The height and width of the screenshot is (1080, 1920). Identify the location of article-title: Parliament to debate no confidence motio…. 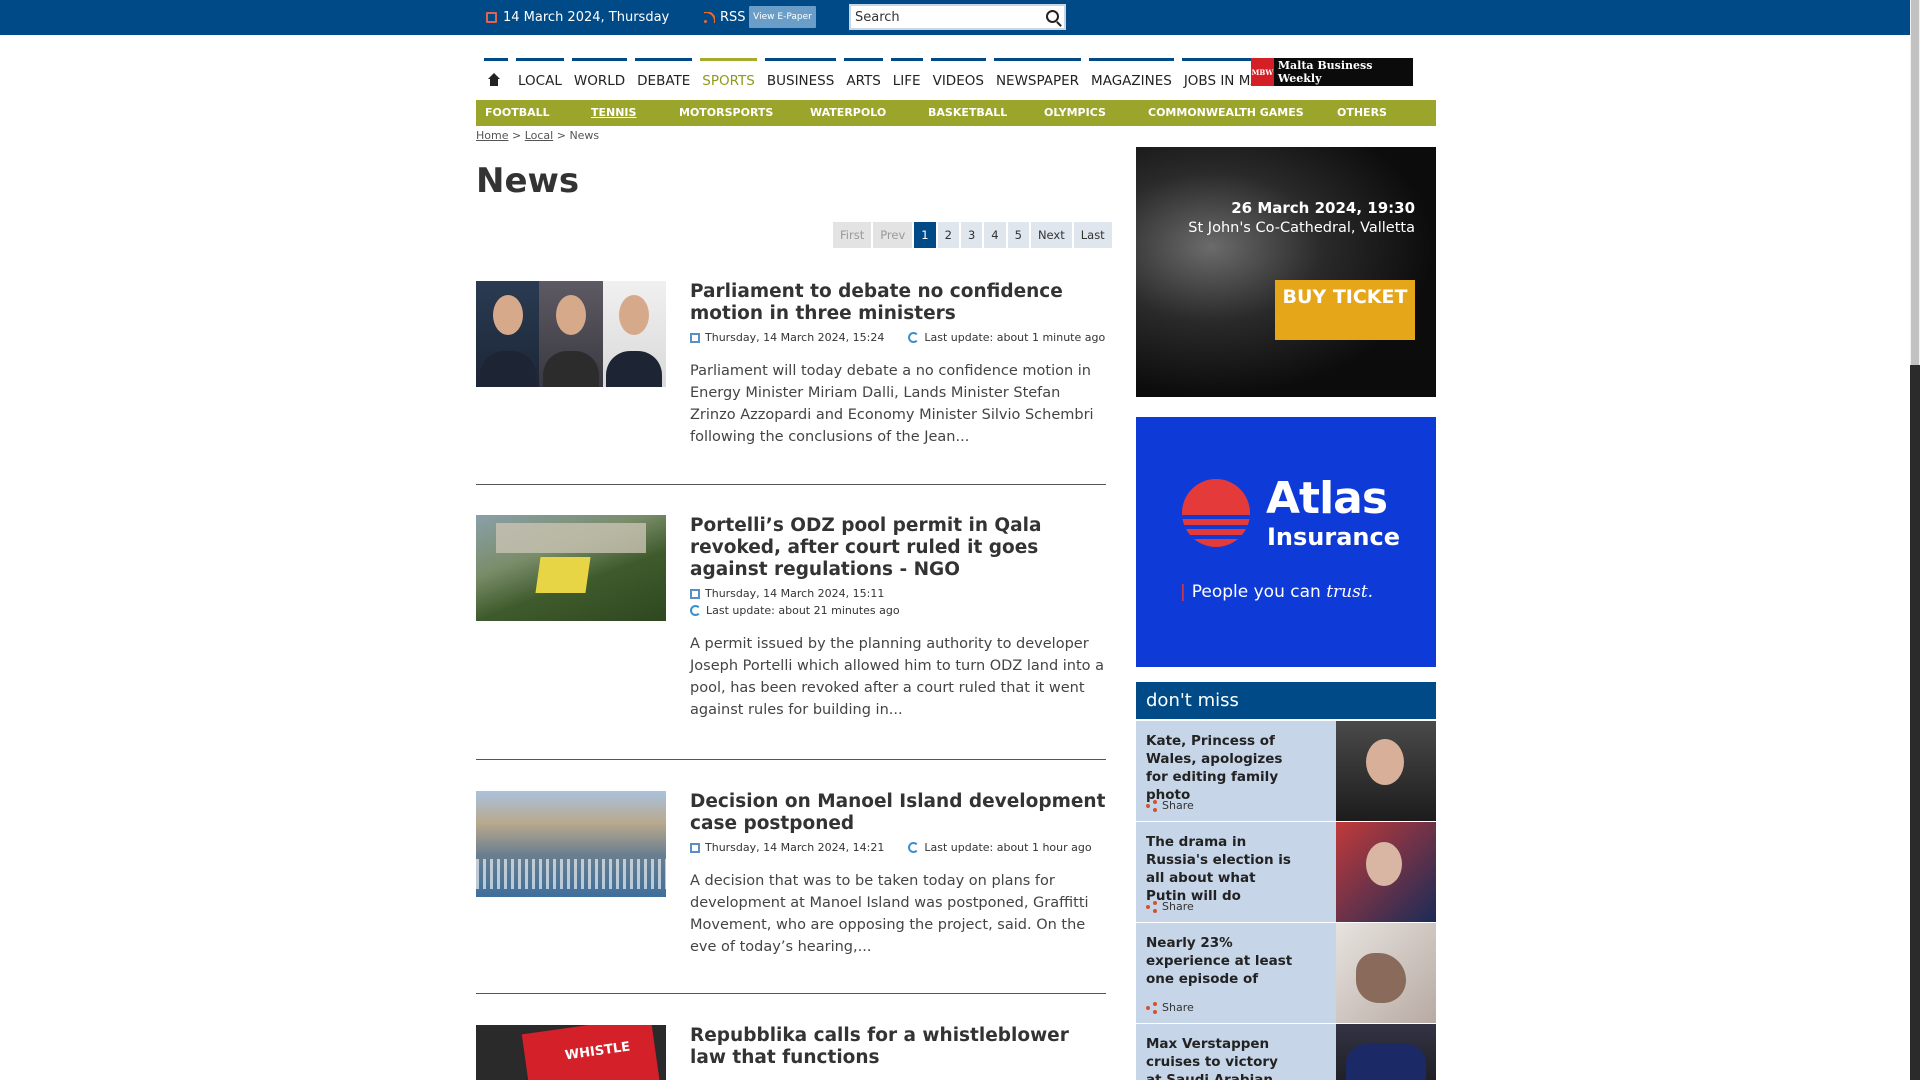
(898, 303).